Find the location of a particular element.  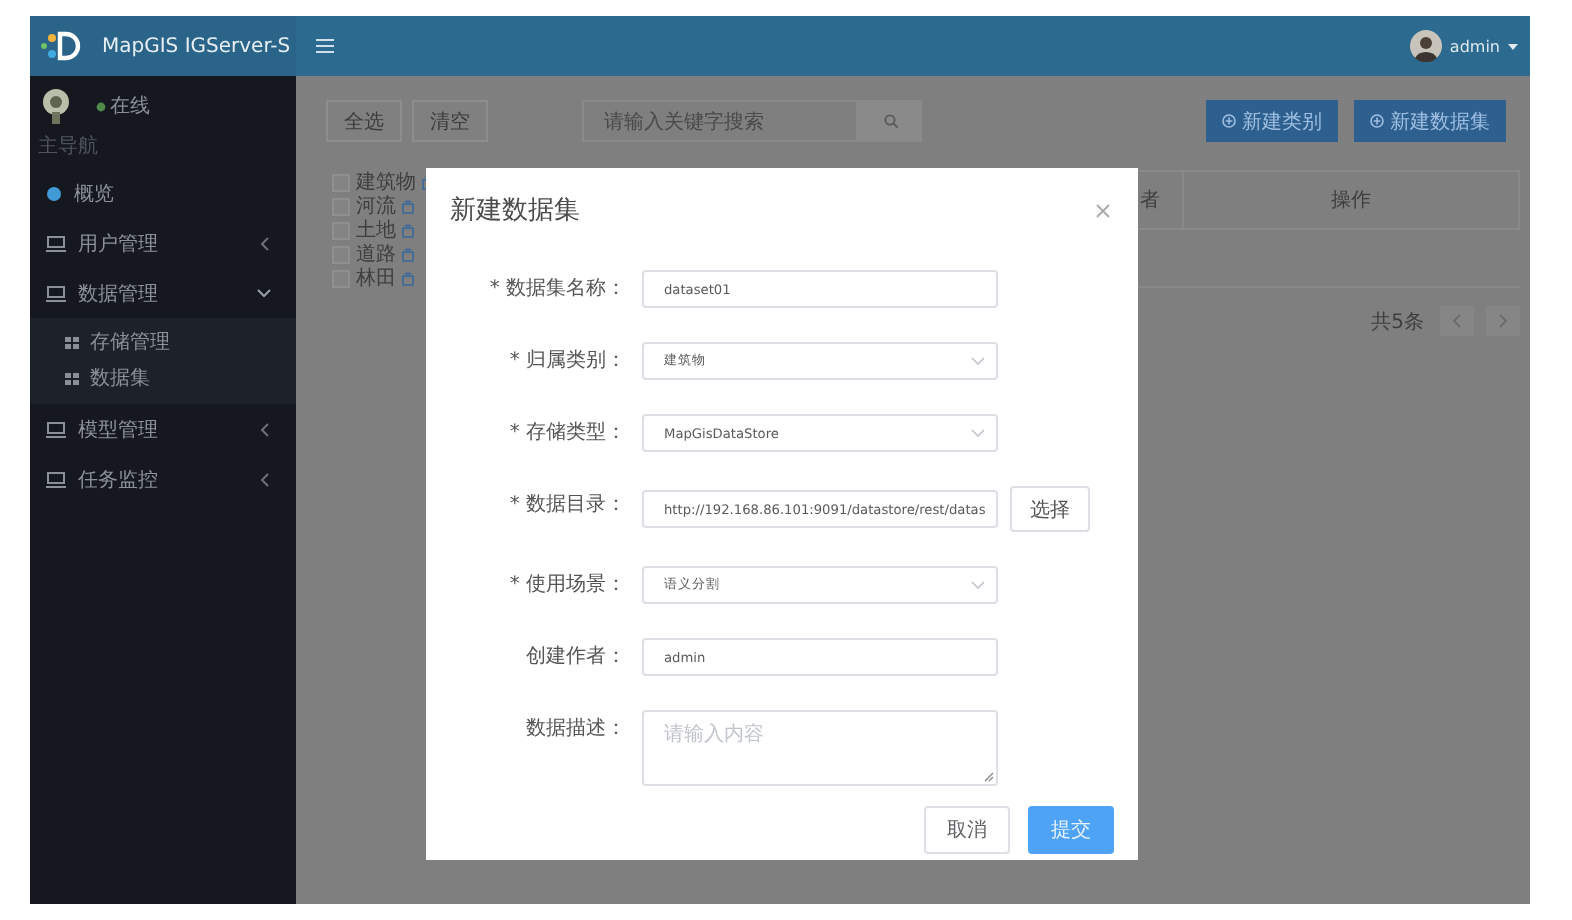

nav-item: 用户管理 is located at coordinates (163, 243).